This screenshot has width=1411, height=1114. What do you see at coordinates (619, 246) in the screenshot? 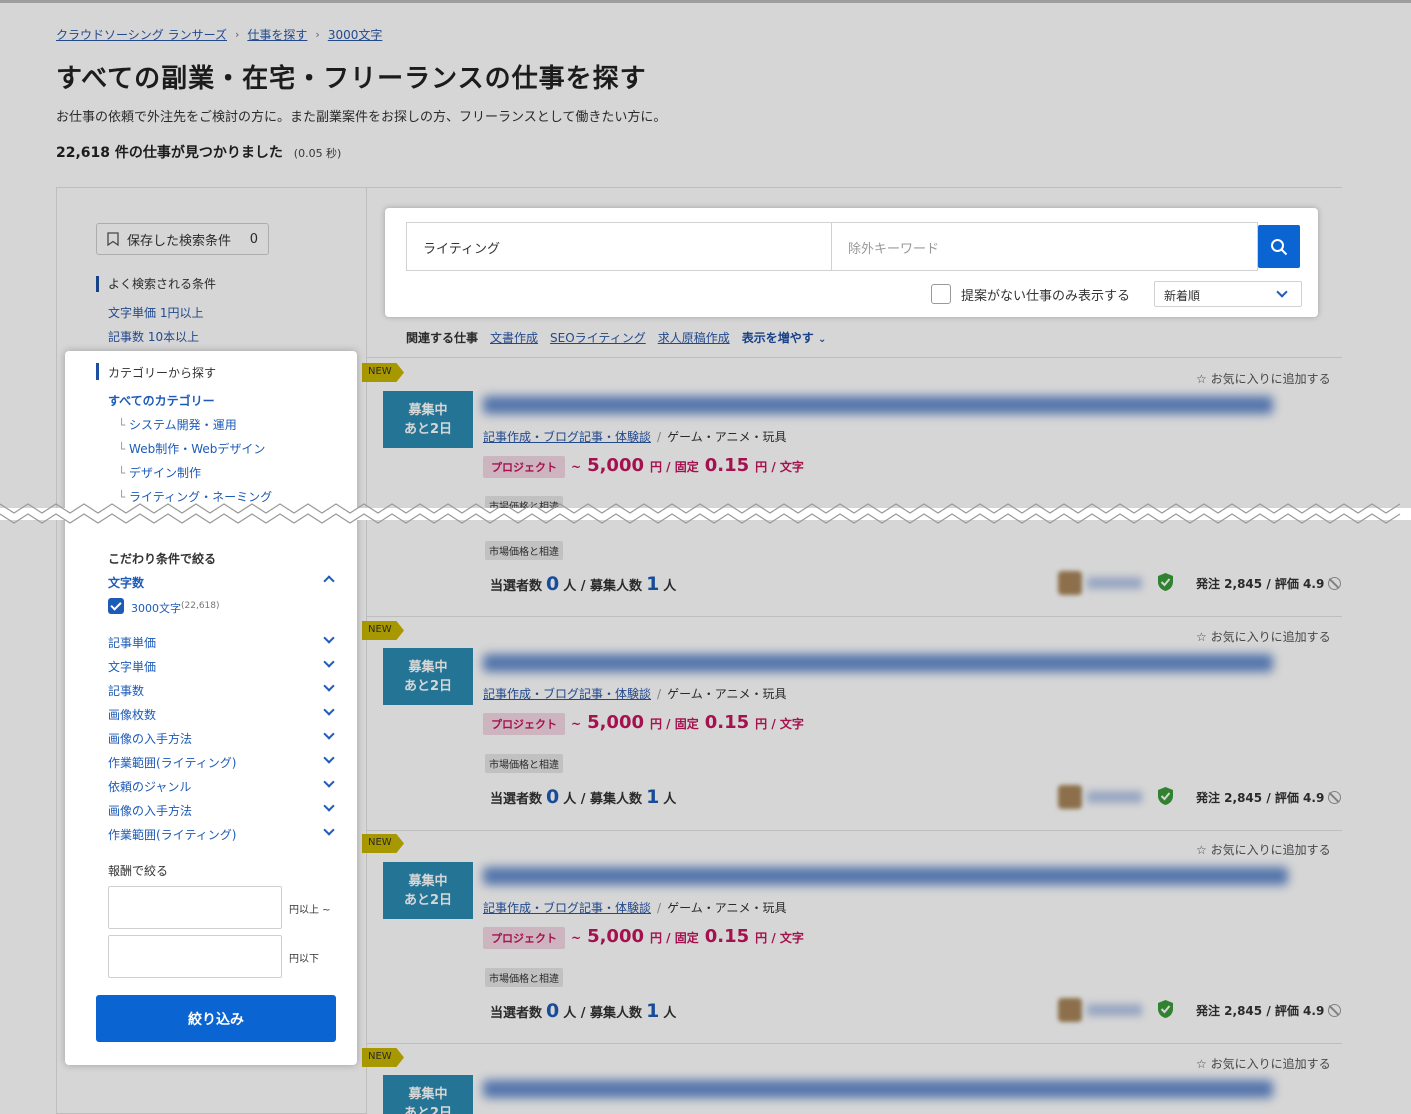
I see `keyword-input: ライティング` at bounding box center [619, 246].